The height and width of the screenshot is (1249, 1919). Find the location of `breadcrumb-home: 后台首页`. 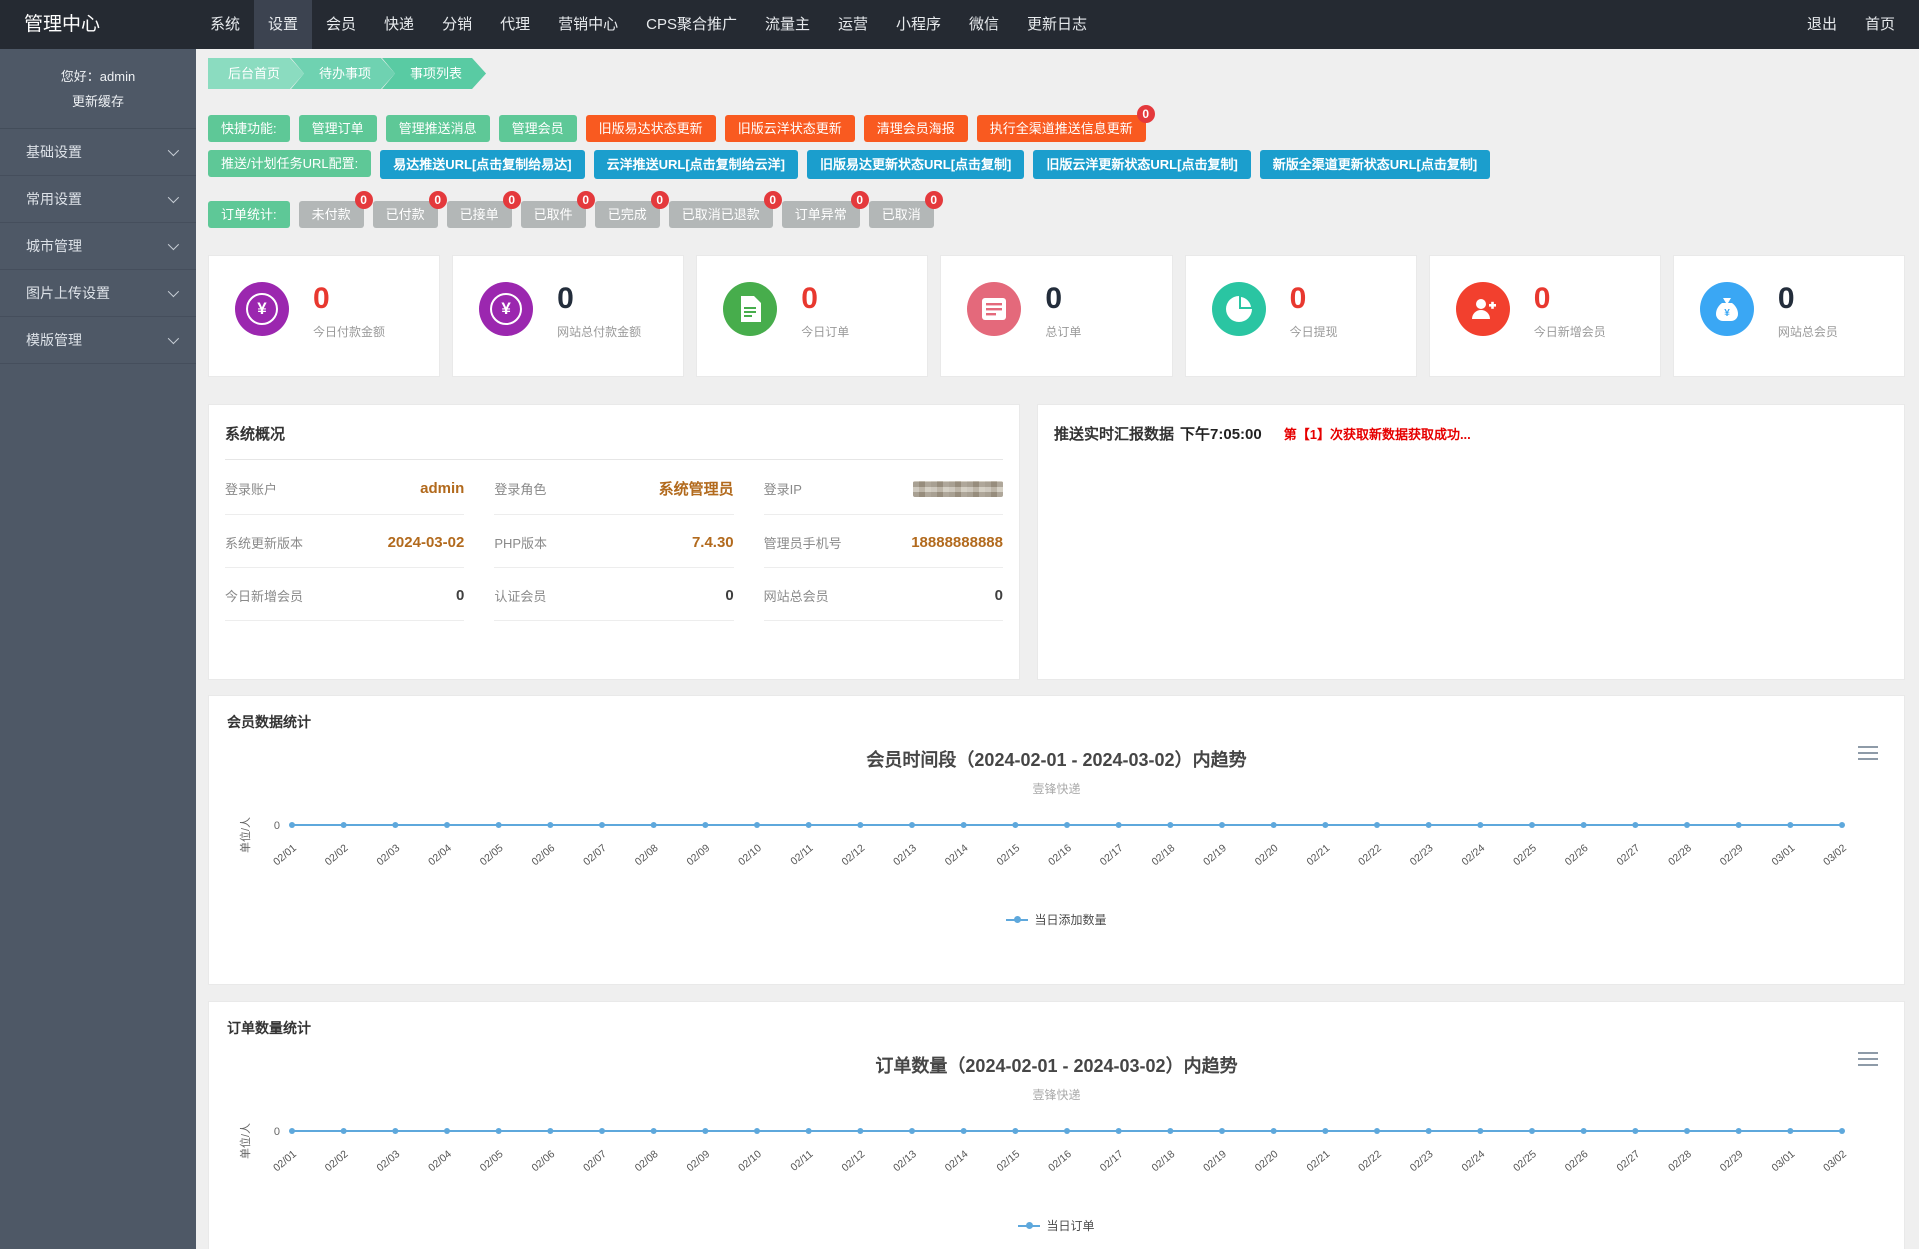

breadcrumb-home: 后台首页 is located at coordinates (256, 73).